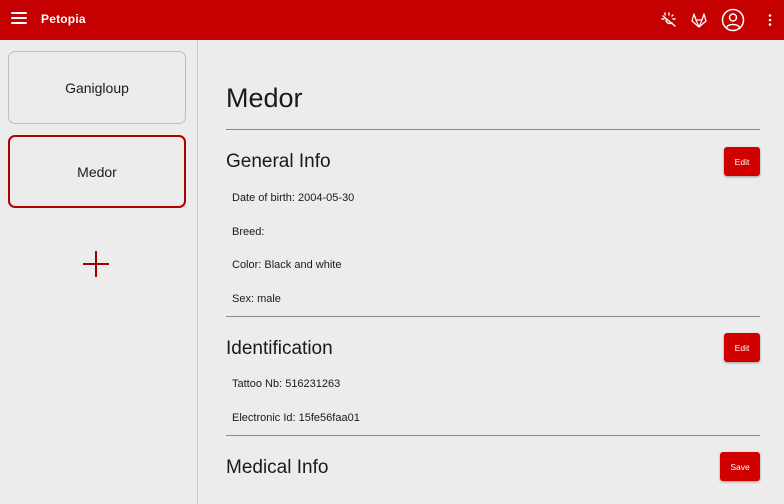 The height and width of the screenshot is (504, 784). I want to click on pet-card-label: Ganigloup, so click(97, 87).